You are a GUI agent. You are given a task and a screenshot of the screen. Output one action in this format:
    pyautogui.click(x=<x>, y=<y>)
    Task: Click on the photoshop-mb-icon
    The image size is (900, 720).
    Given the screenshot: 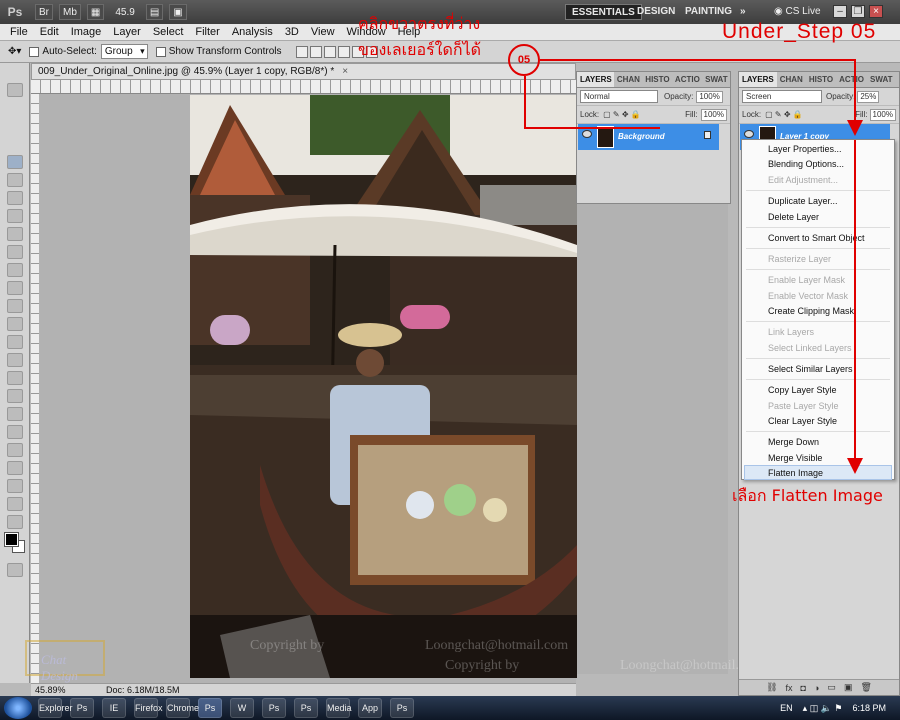 What is the action you would take?
    pyautogui.click(x=15, y=90)
    